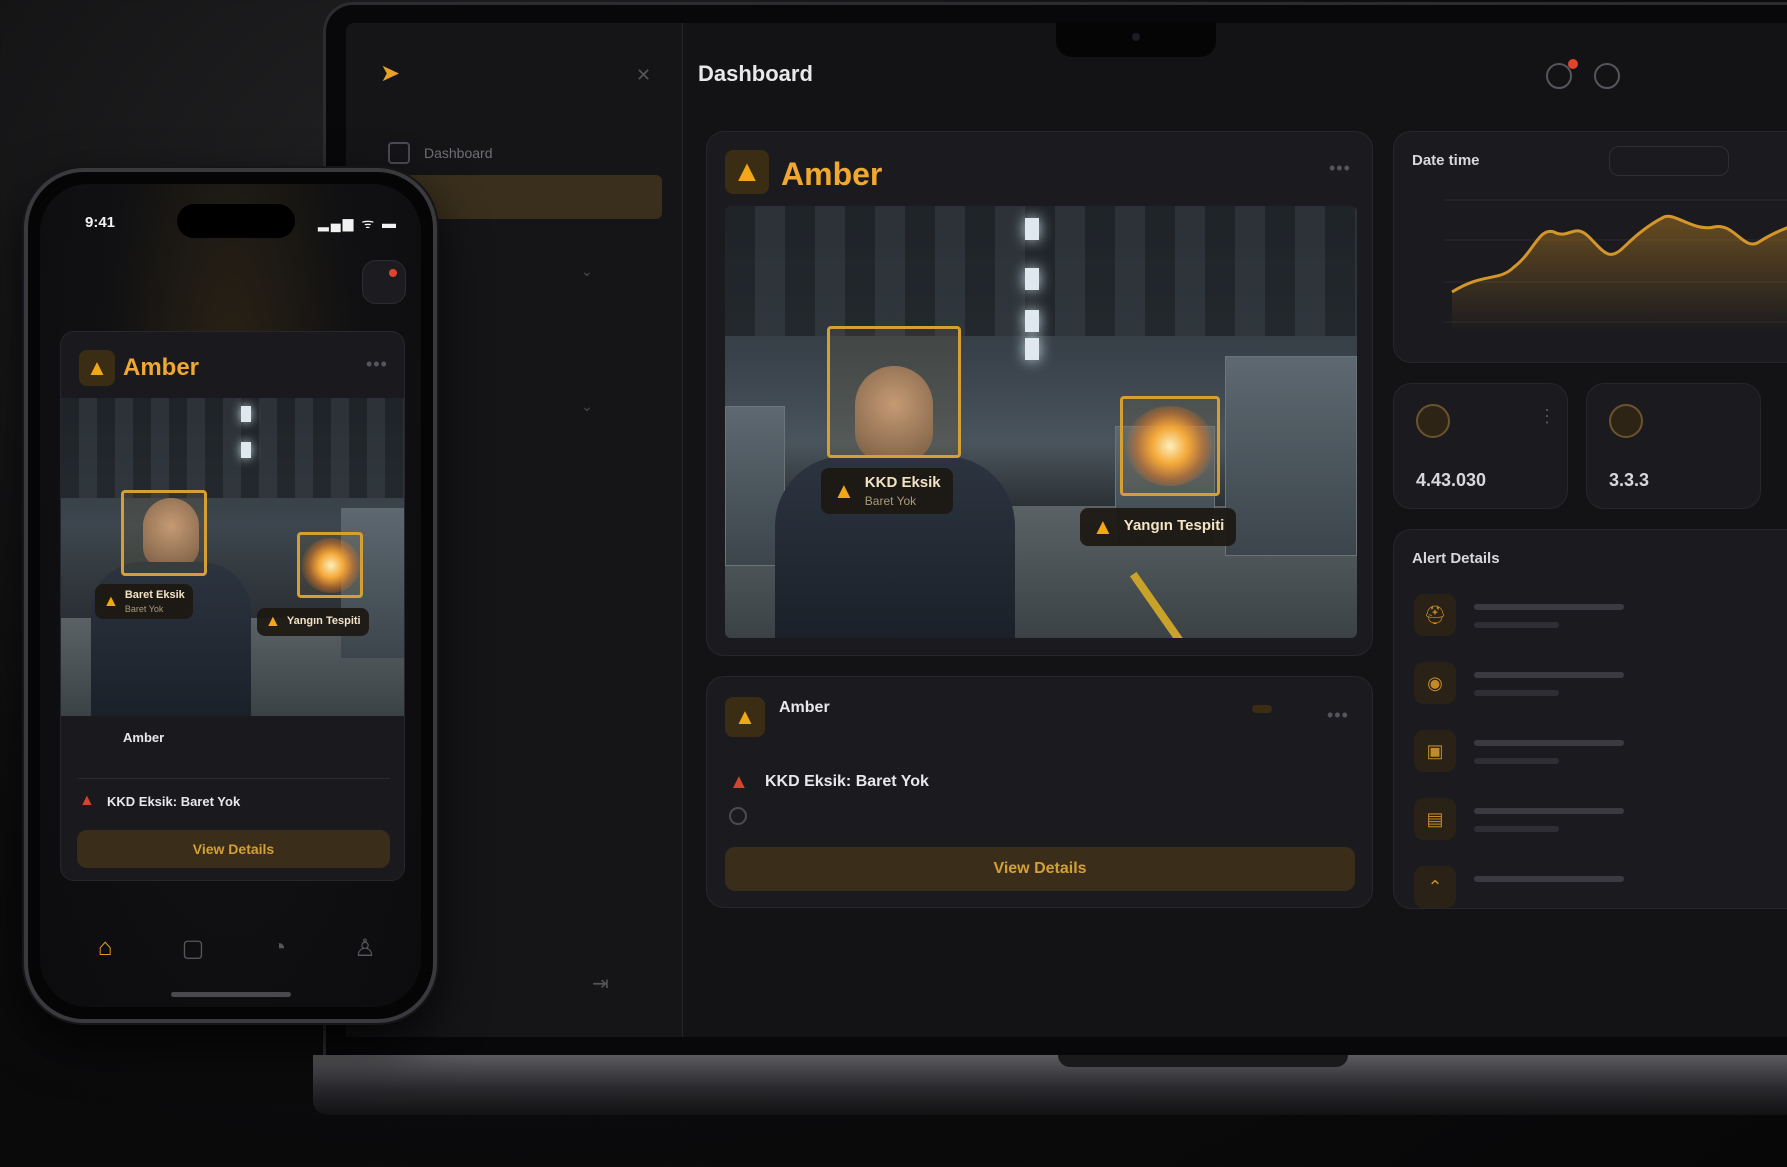 This screenshot has width=1787, height=1167. I want to click on stat-value: 3.3.3, so click(1629, 480).